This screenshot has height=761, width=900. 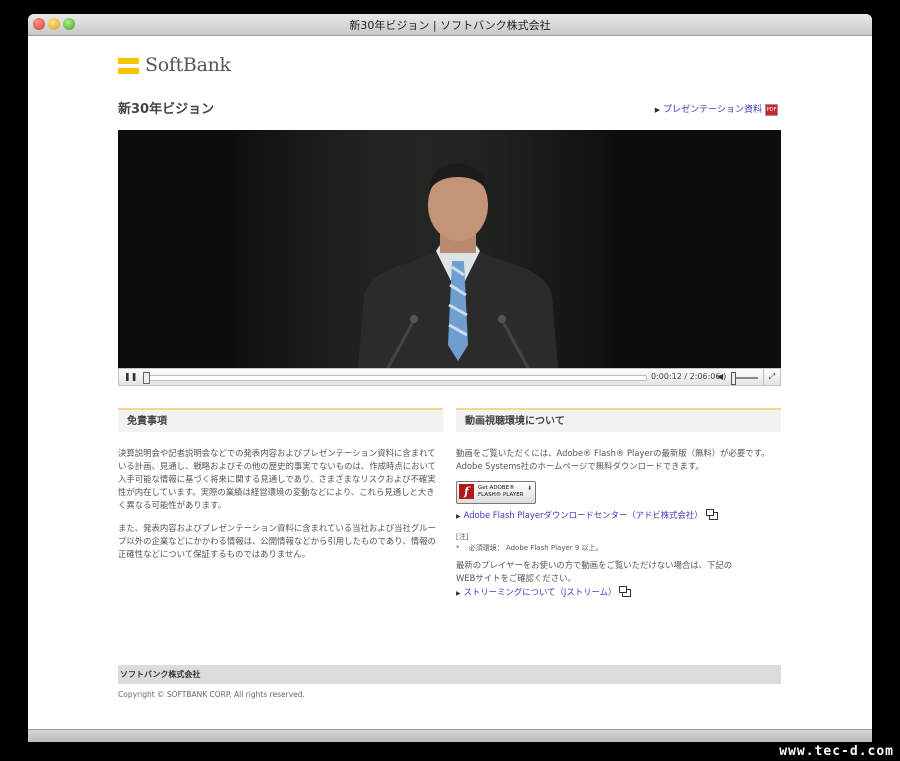 I want to click on window-bottom-bar, so click(x=450, y=735).